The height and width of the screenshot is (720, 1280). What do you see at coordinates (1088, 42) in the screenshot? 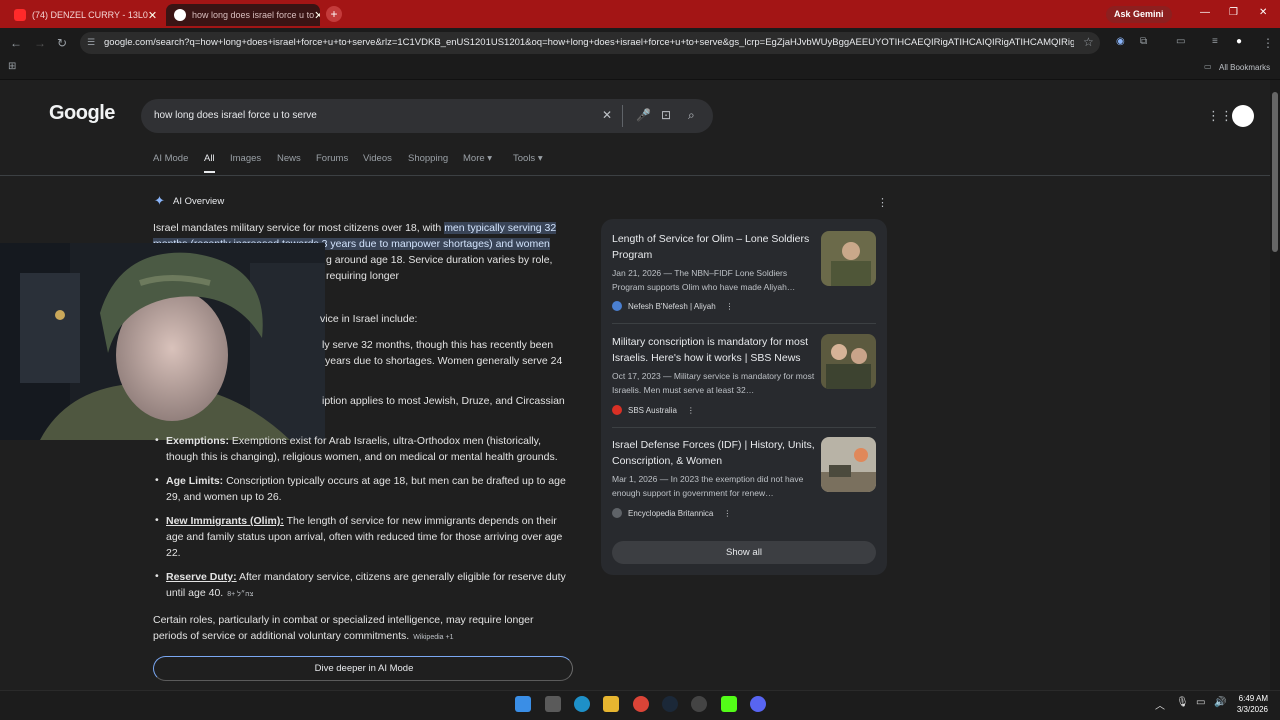
I see `bookmark-star-icon: ☆` at bounding box center [1088, 42].